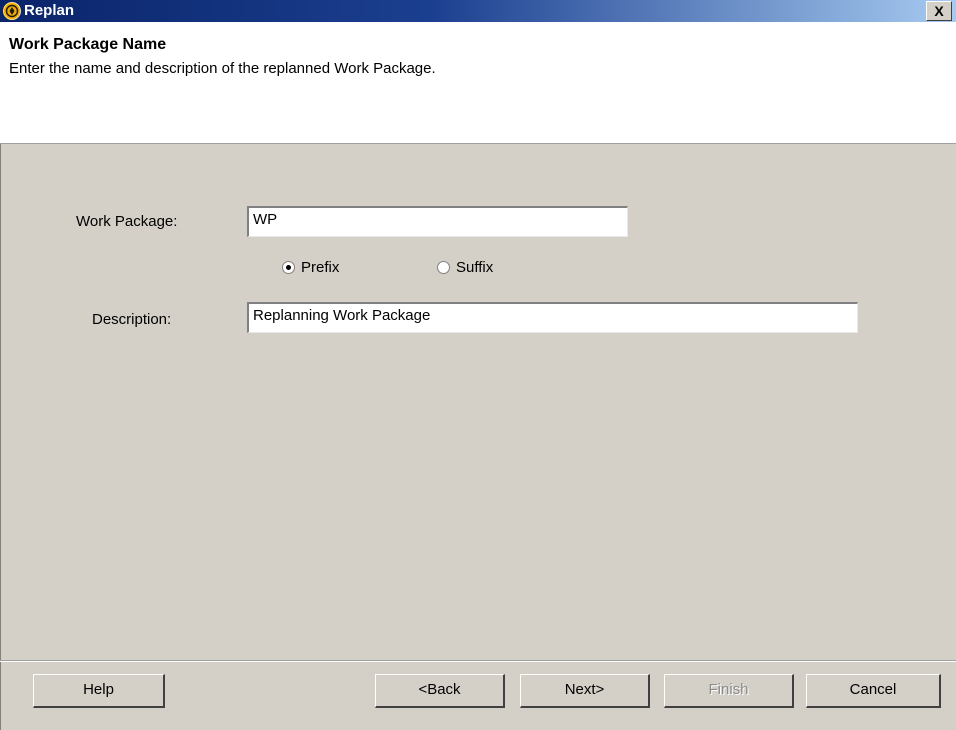  Describe the element at coordinates (474, 267) in the screenshot. I see `suffix-label: Suffix` at that location.